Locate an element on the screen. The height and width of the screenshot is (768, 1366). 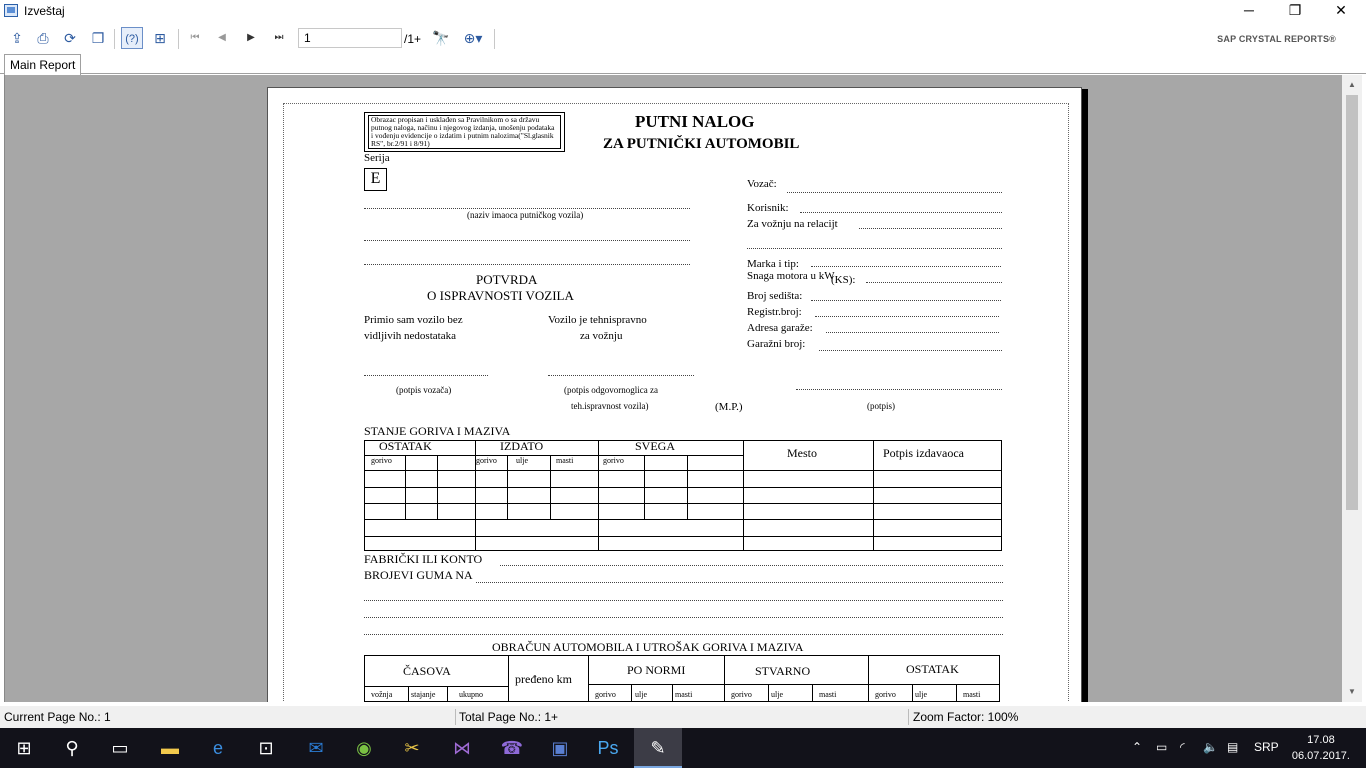
help-icon: (?) is located at coordinates (132, 38).